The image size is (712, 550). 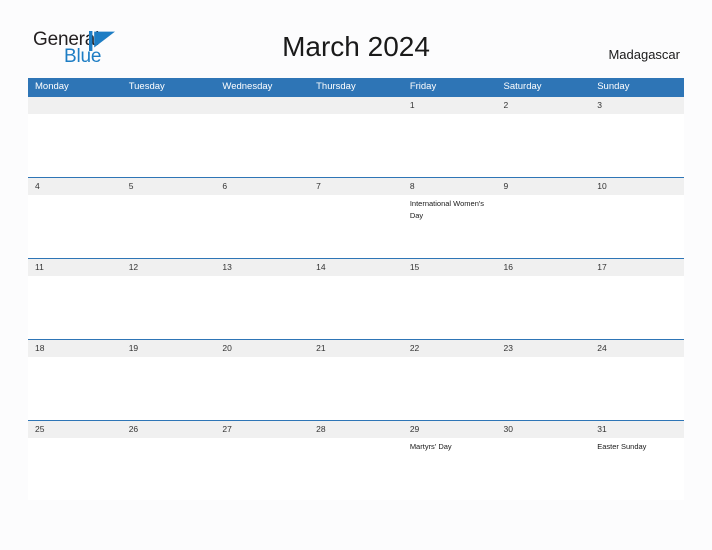 What do you see at coordinates (75, 267) in the screenshot?
I see `day-number: 11` at bounding box center [75, 267].